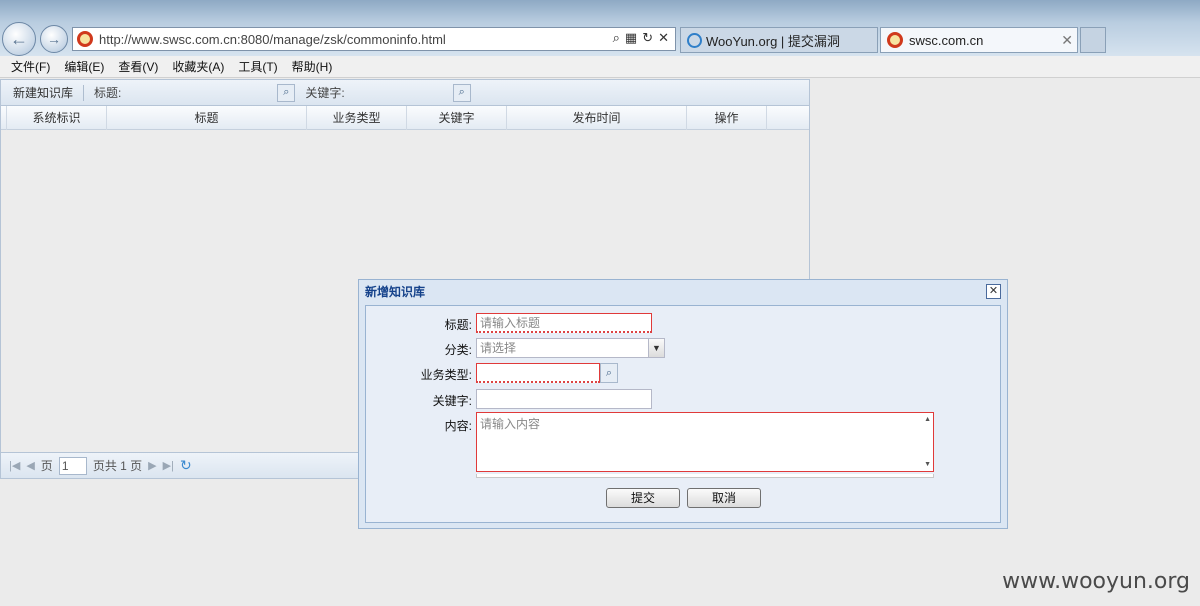 The image size is (1200, 606). I want to click on submit-button: 提交, so click(643, 498).